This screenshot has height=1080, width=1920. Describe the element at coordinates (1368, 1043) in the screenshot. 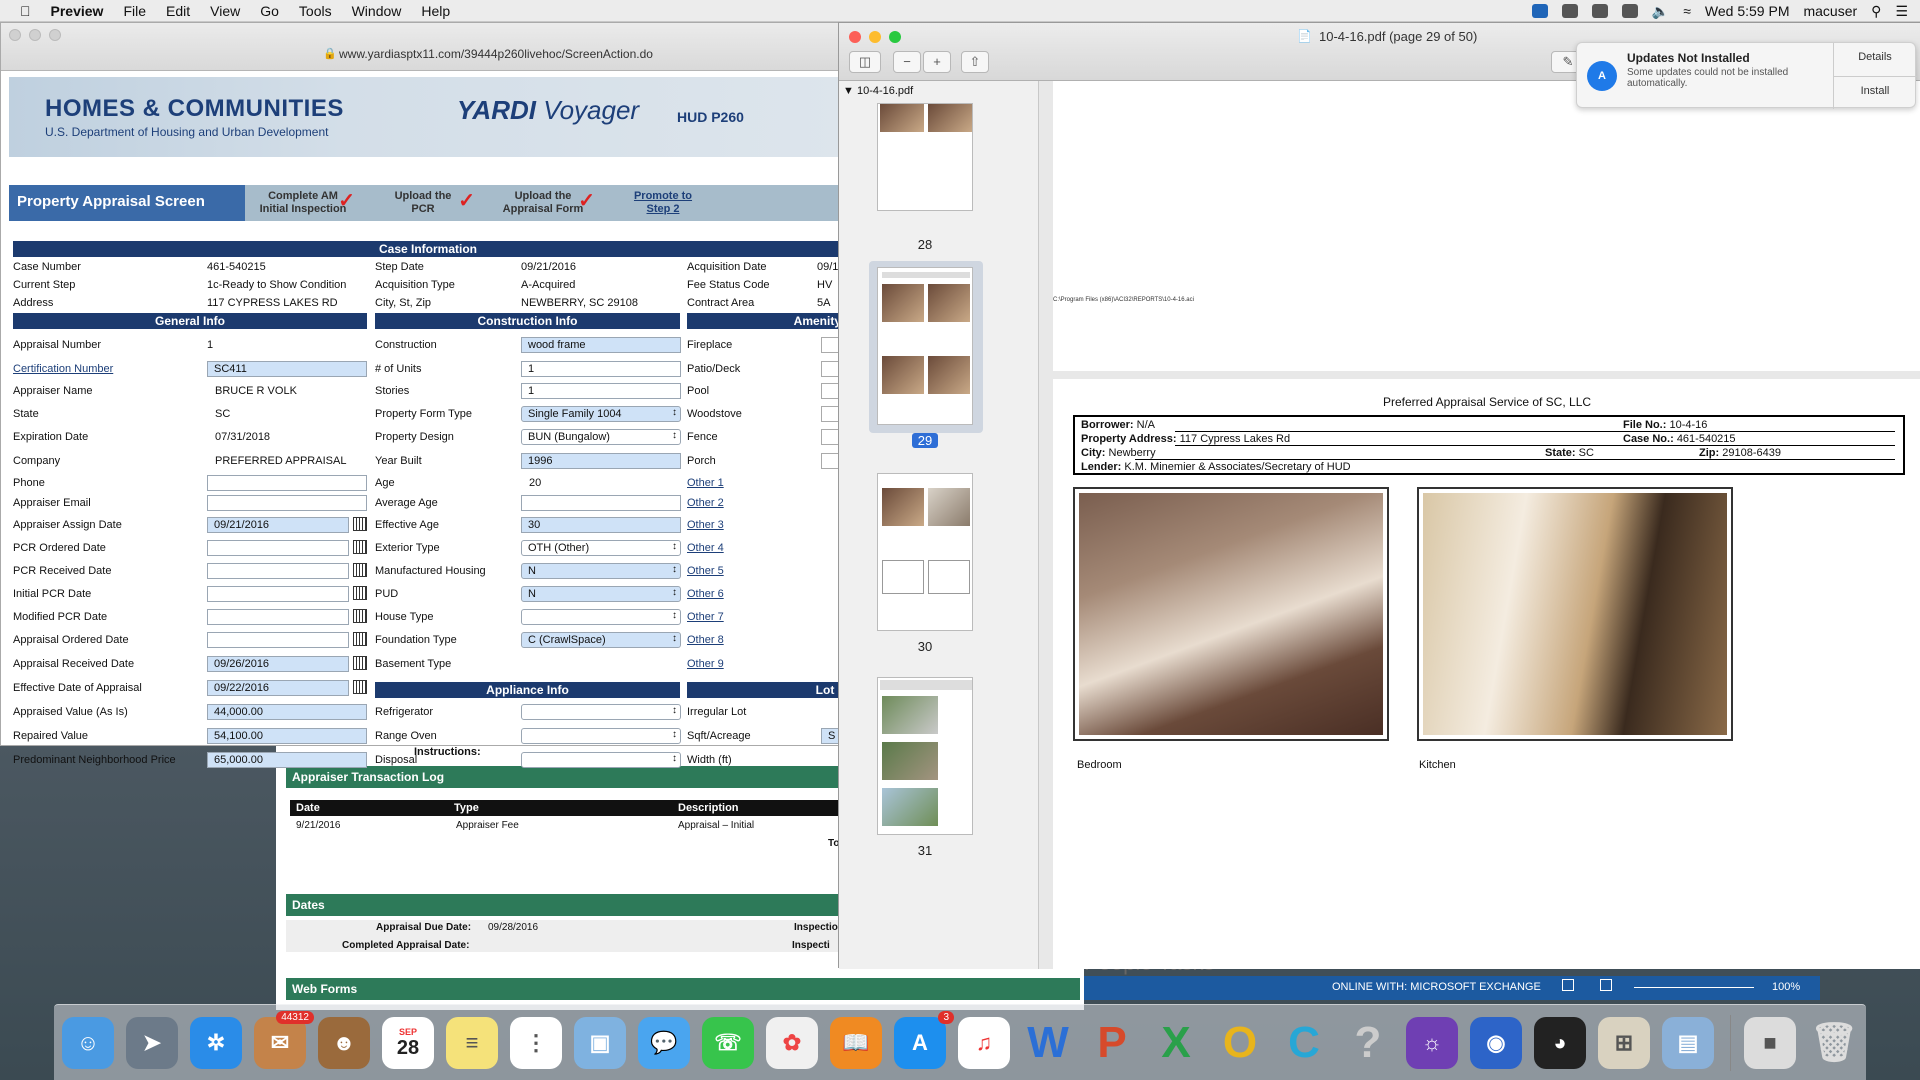

I see `help-icon: ?` at that location.